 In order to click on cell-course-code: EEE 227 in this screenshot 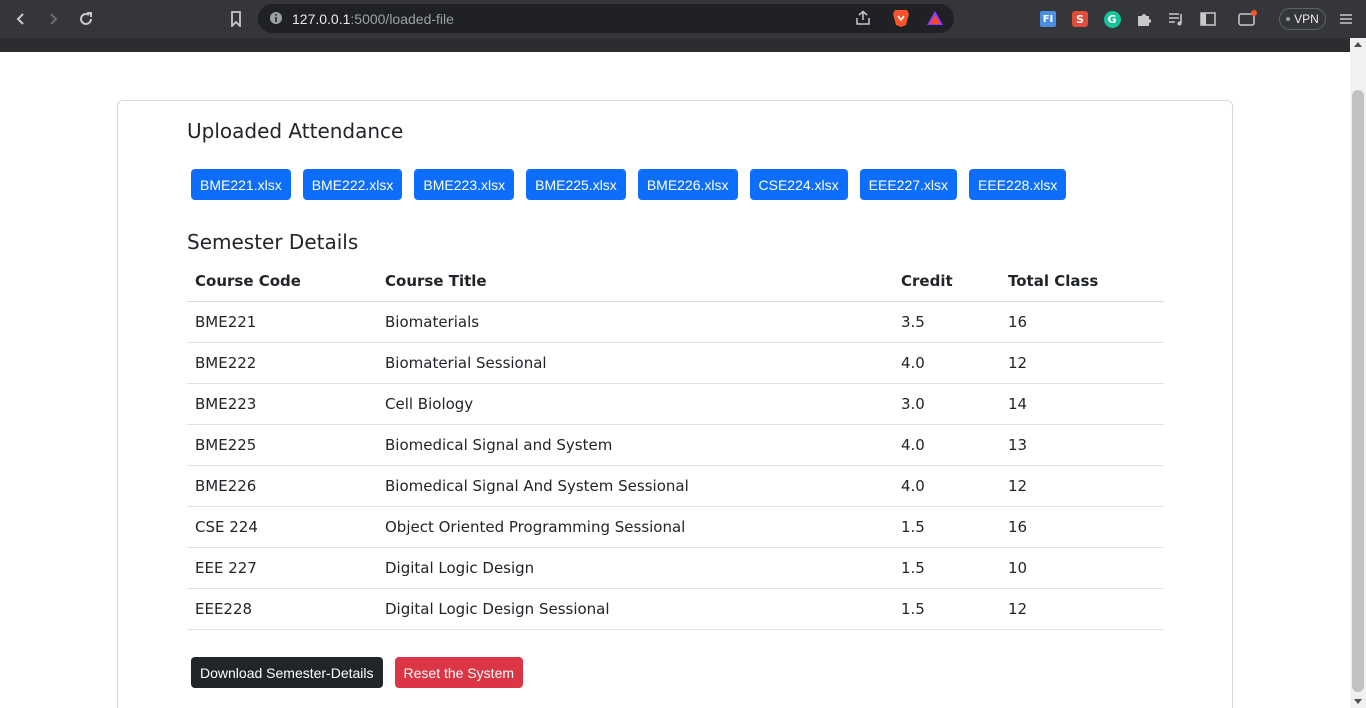, I will do `click(282, 568)`.